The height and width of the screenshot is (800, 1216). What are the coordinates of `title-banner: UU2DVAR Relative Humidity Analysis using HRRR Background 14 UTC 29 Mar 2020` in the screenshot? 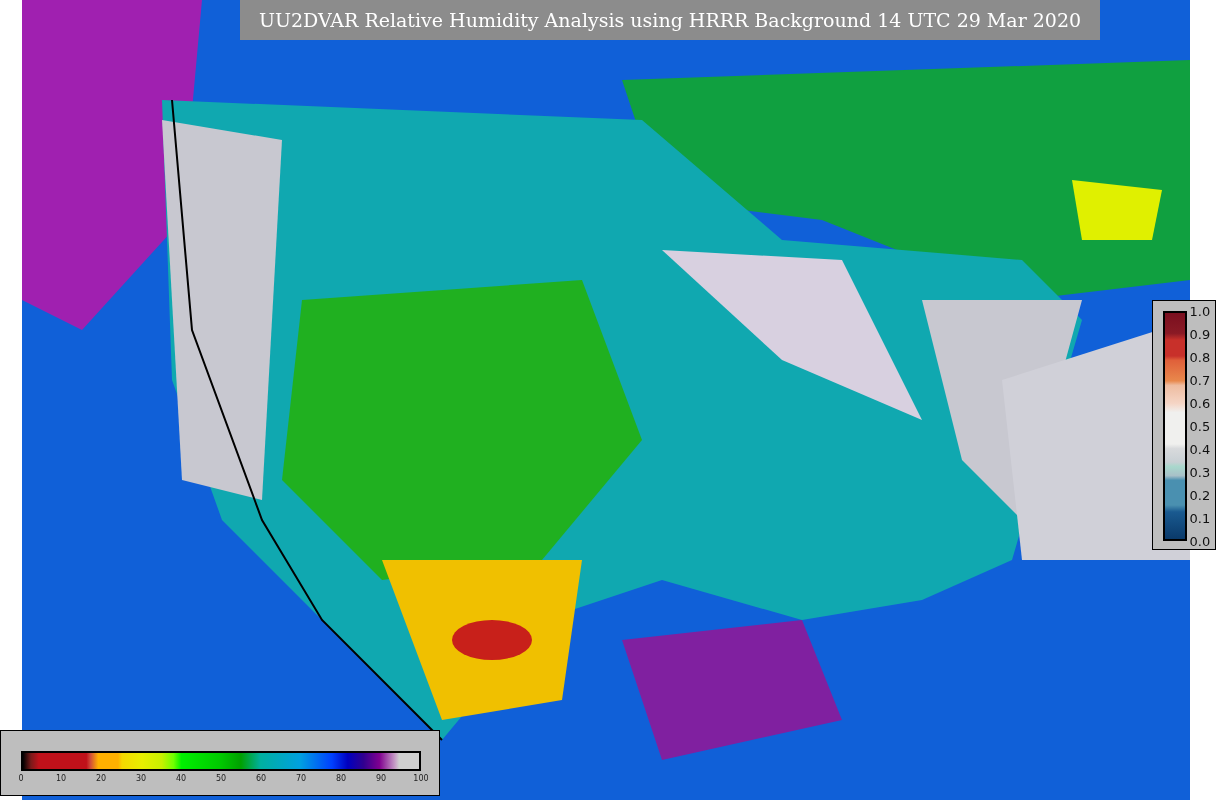 It's located at (670, 20).